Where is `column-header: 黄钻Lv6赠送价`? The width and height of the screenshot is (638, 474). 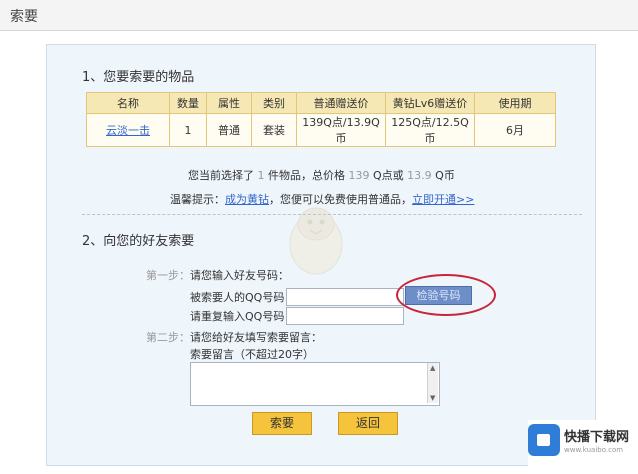 column-header: 黄钻Lv6赠送价 is located at coordinates (430, 103).